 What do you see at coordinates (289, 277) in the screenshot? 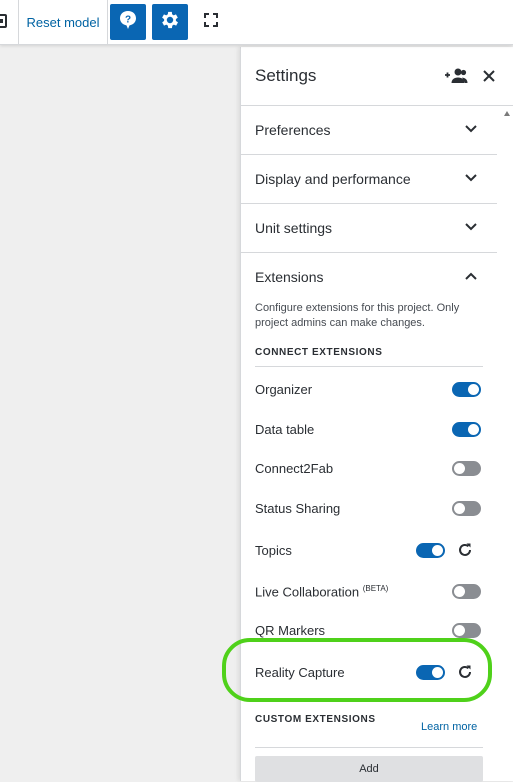
I see `section-label: Extensions` at bounding box center [289, 277].